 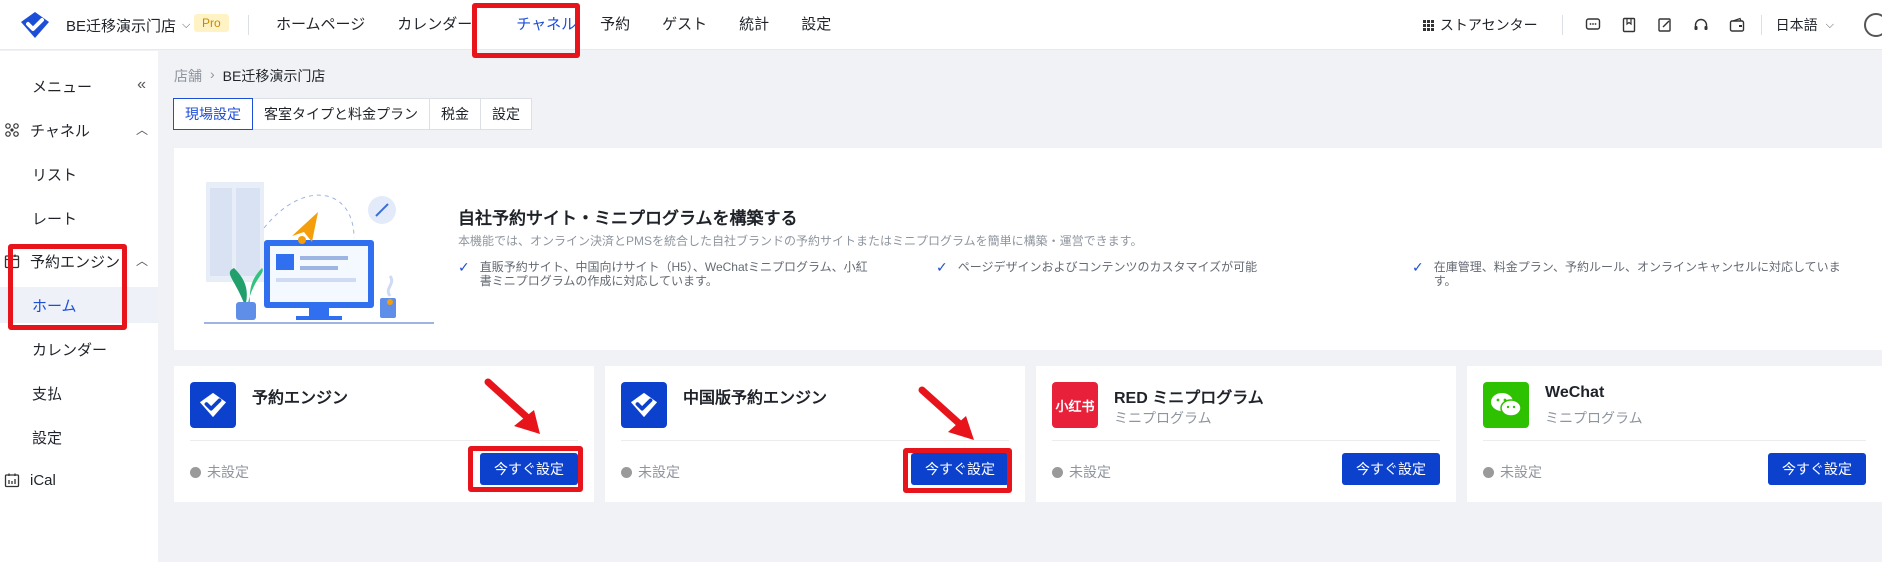 I want to click on nav-channel: チャネル, so click(x=542, y=25).